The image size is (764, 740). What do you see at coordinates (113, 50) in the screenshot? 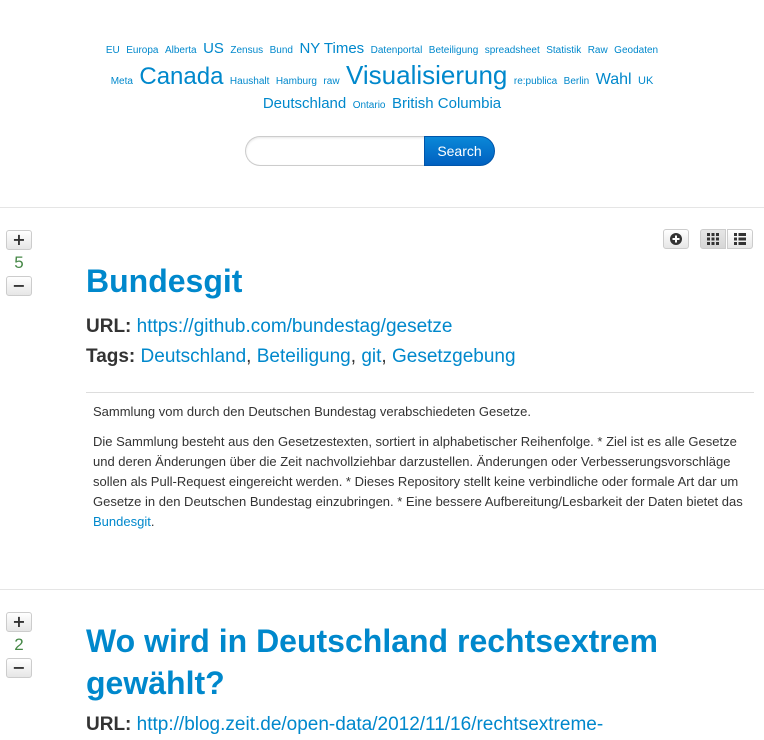
I see `tag-cloud-link: EU` at bounding box center [113, 50].